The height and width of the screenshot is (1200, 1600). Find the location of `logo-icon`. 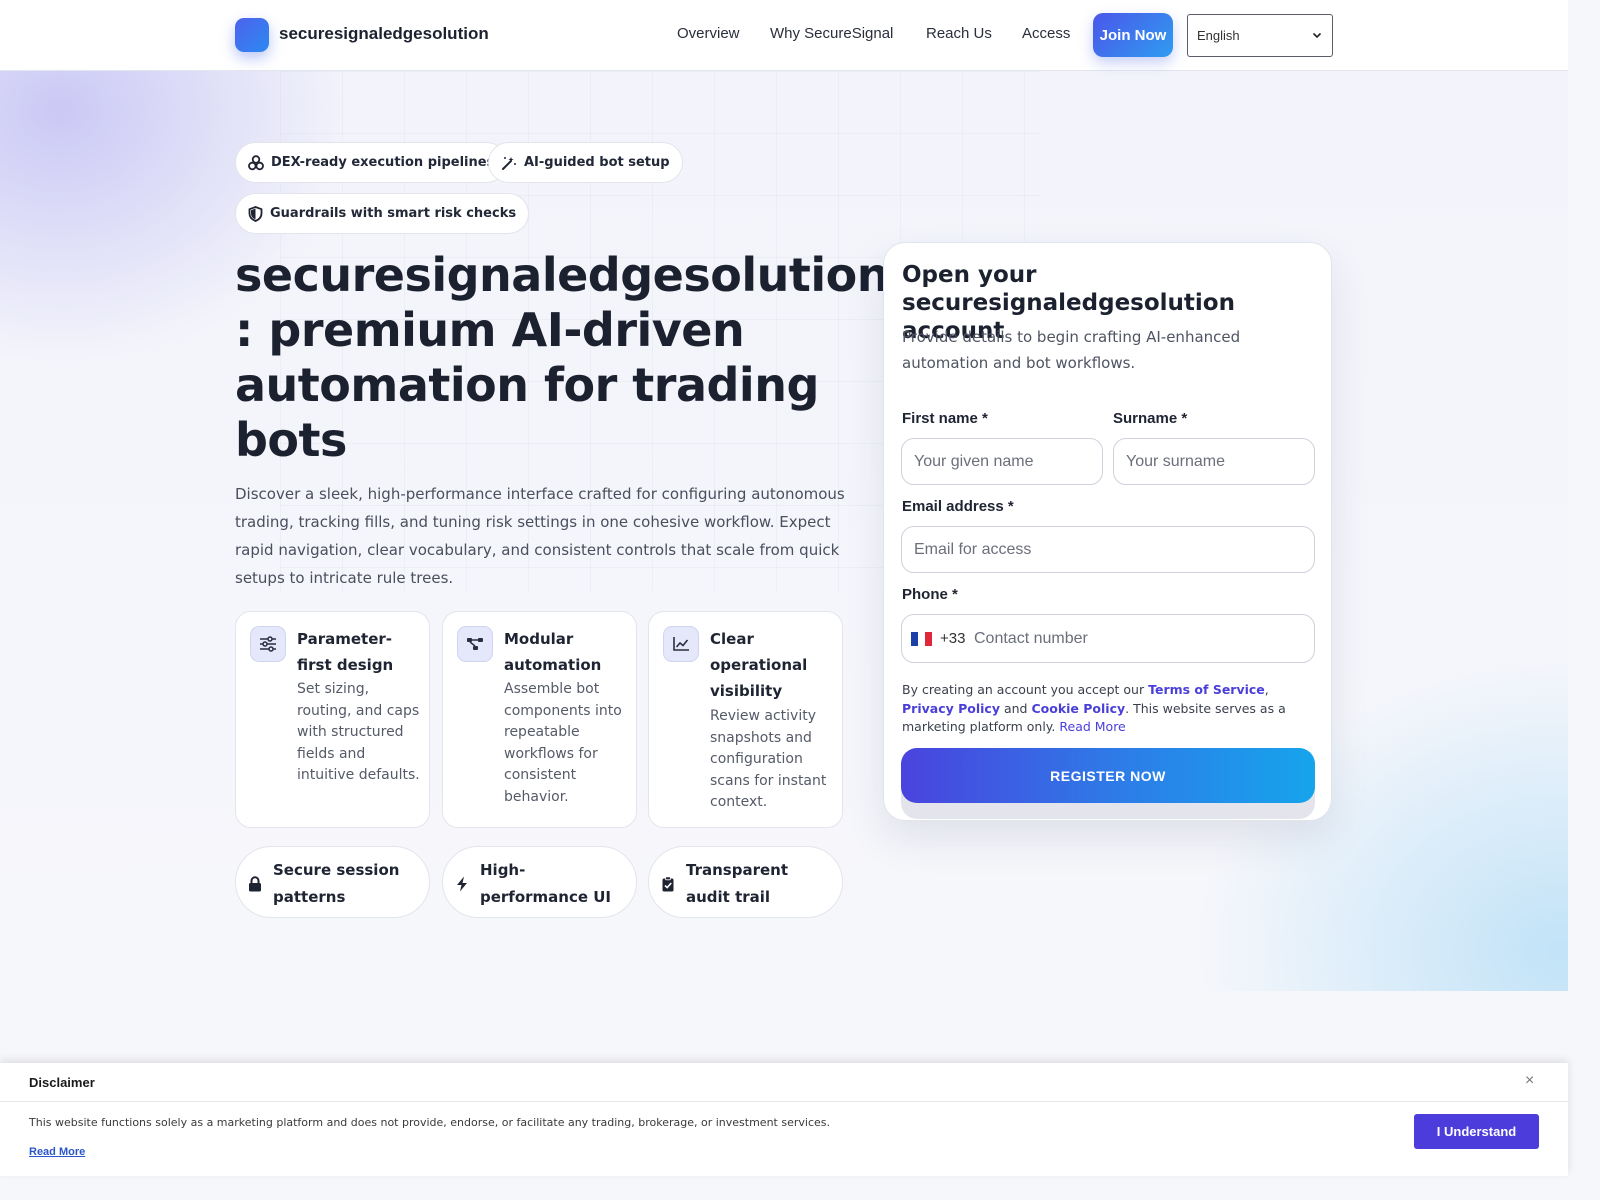

logo-icon is located at coordinates (252, 35).